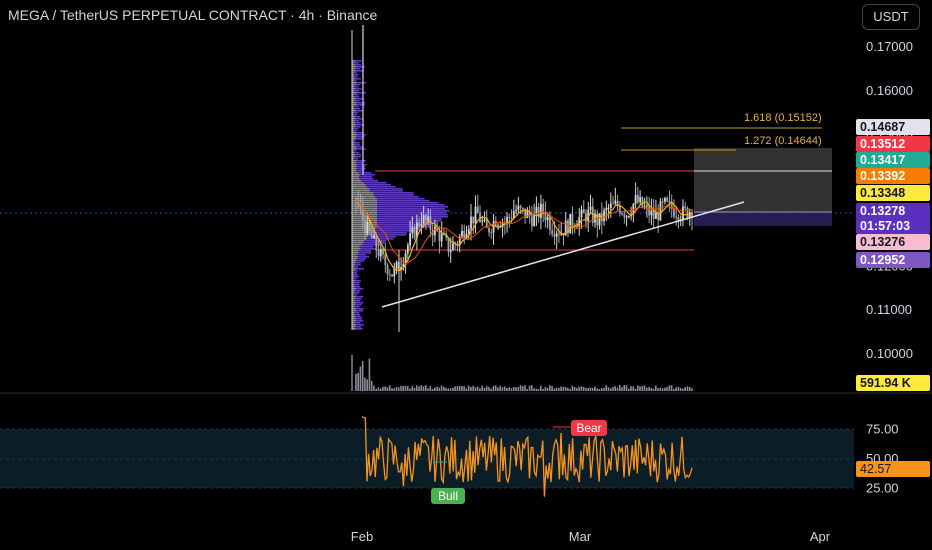 This screenshot has width=932, height=550. I want to click on price-tag: 0.13512, so click(893, 144).